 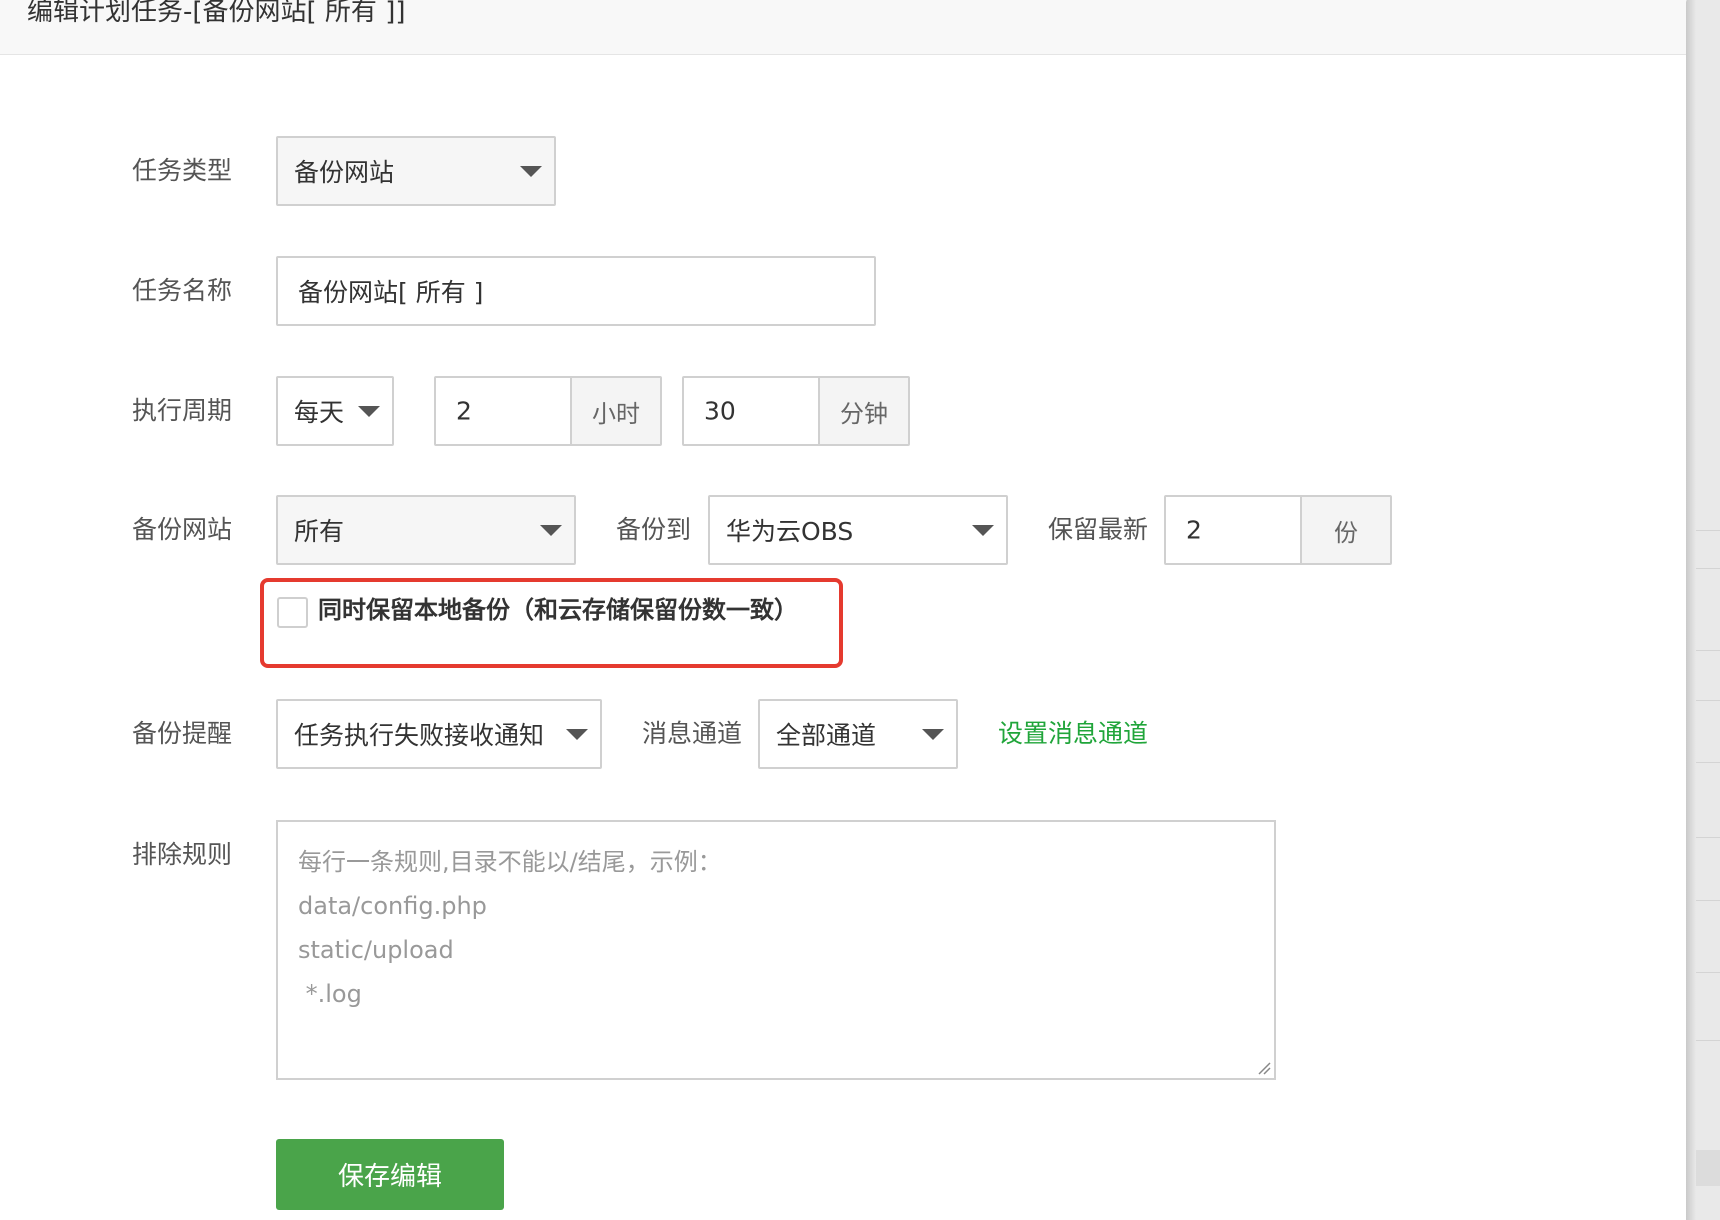 I want to click on keep-latest-value: 2, so click(x=1194, y=530).